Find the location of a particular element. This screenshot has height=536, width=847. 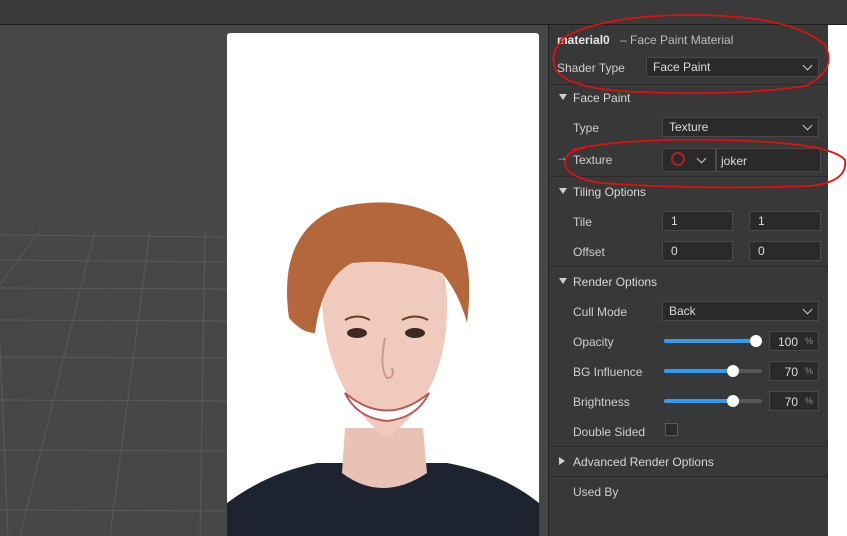

offset-y-value: 0 is located at coordinates (761, 251).